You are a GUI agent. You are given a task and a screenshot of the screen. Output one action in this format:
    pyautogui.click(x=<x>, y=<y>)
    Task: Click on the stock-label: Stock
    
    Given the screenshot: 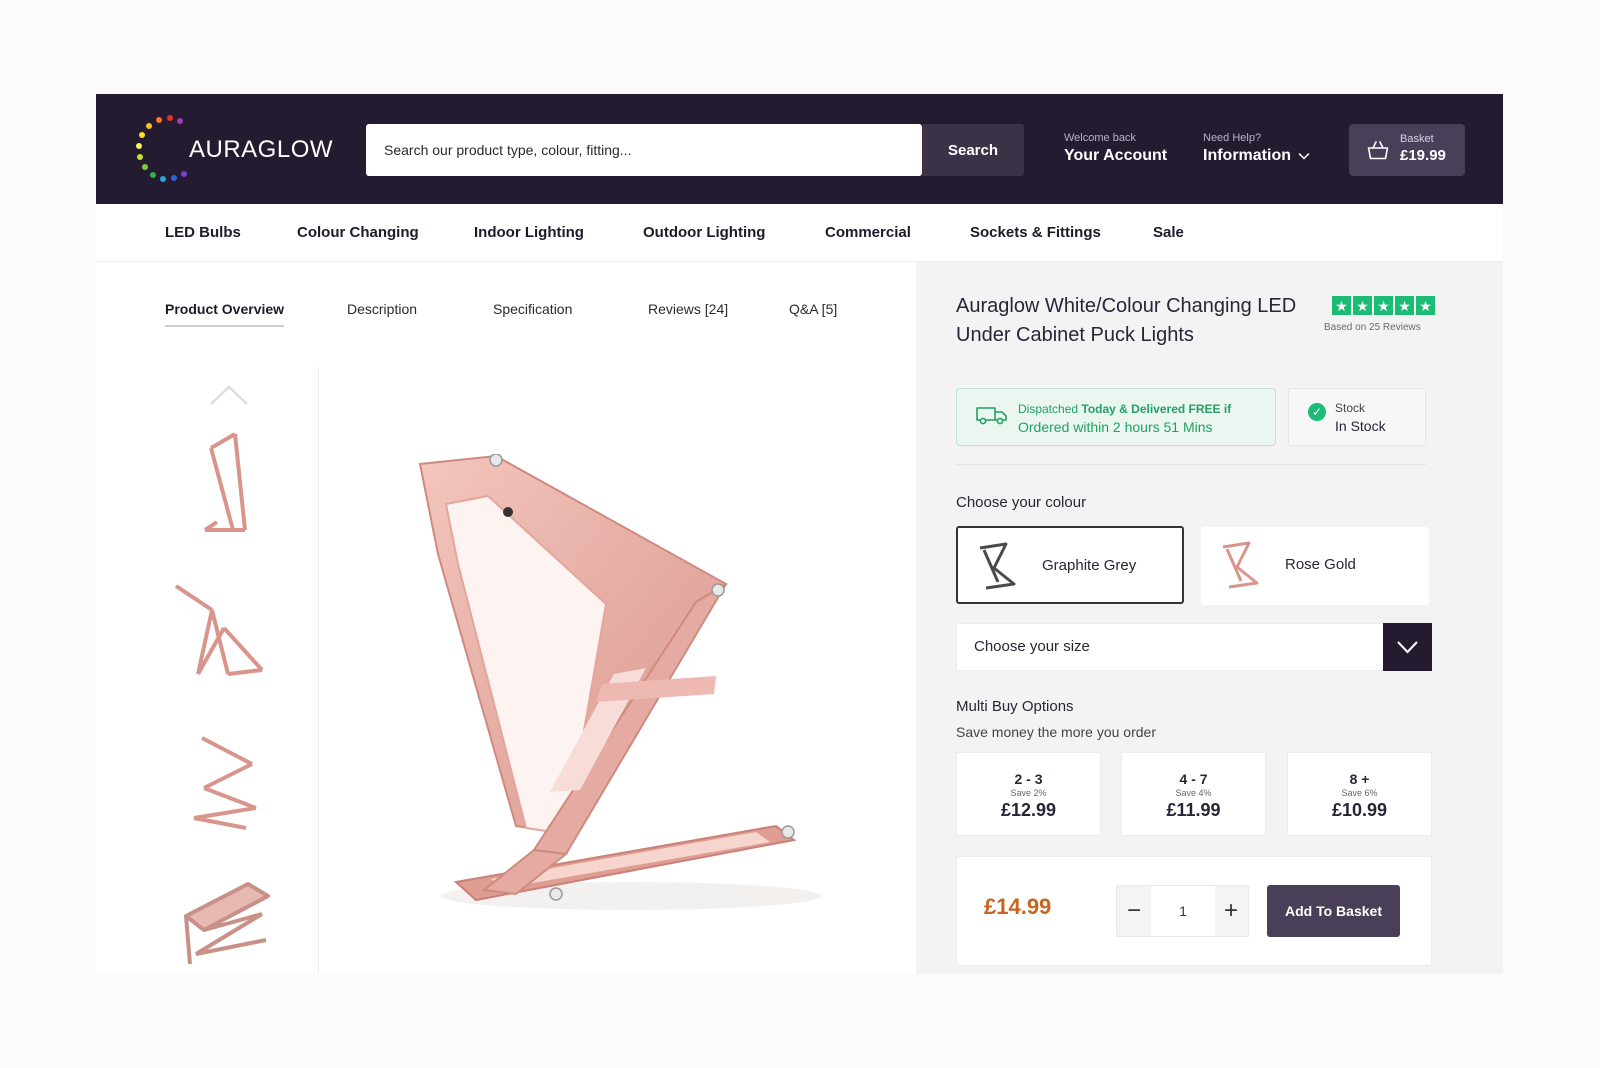 What is the action you would take?
    pyautogui.click(x=1350, y=408)
    